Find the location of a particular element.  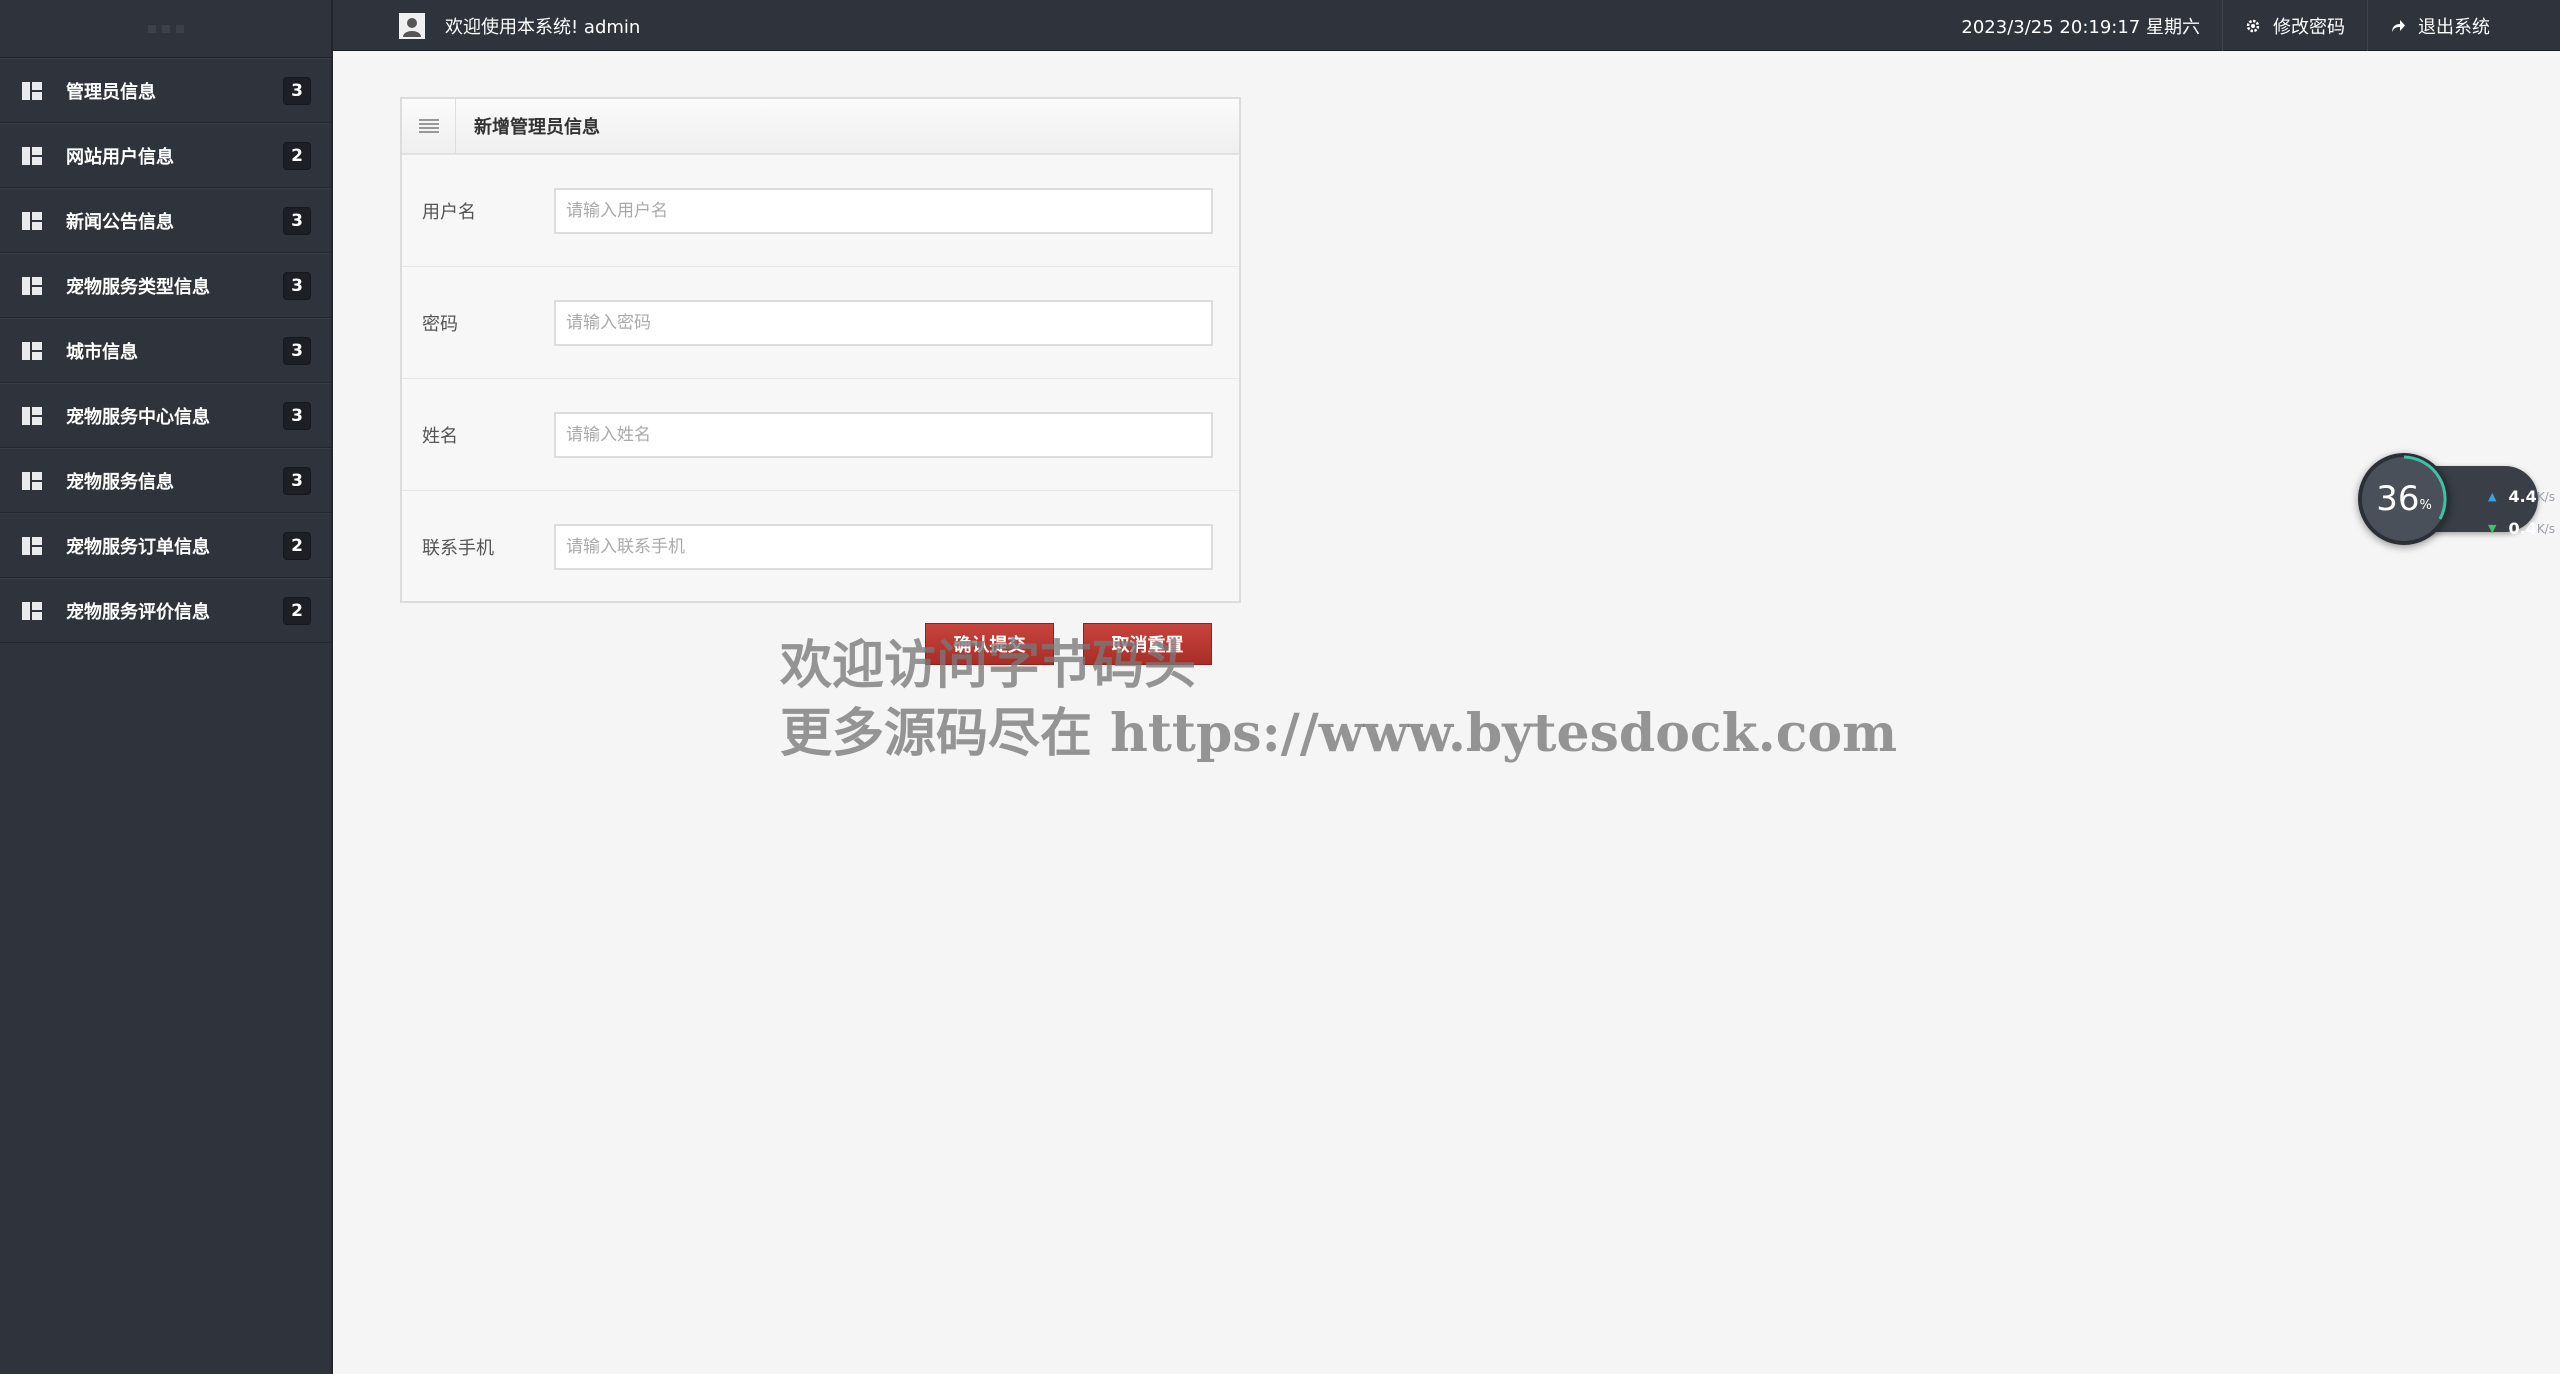

panel-title: 新增管理员信息 is located at coordinates (537, 127).